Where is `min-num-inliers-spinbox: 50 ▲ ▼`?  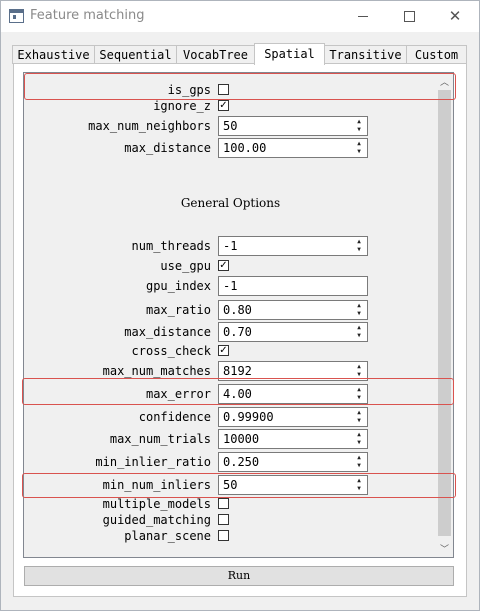
min-num-inliers-spinbox: 50 ▲ ▼ is located at coordinates (293, 485).